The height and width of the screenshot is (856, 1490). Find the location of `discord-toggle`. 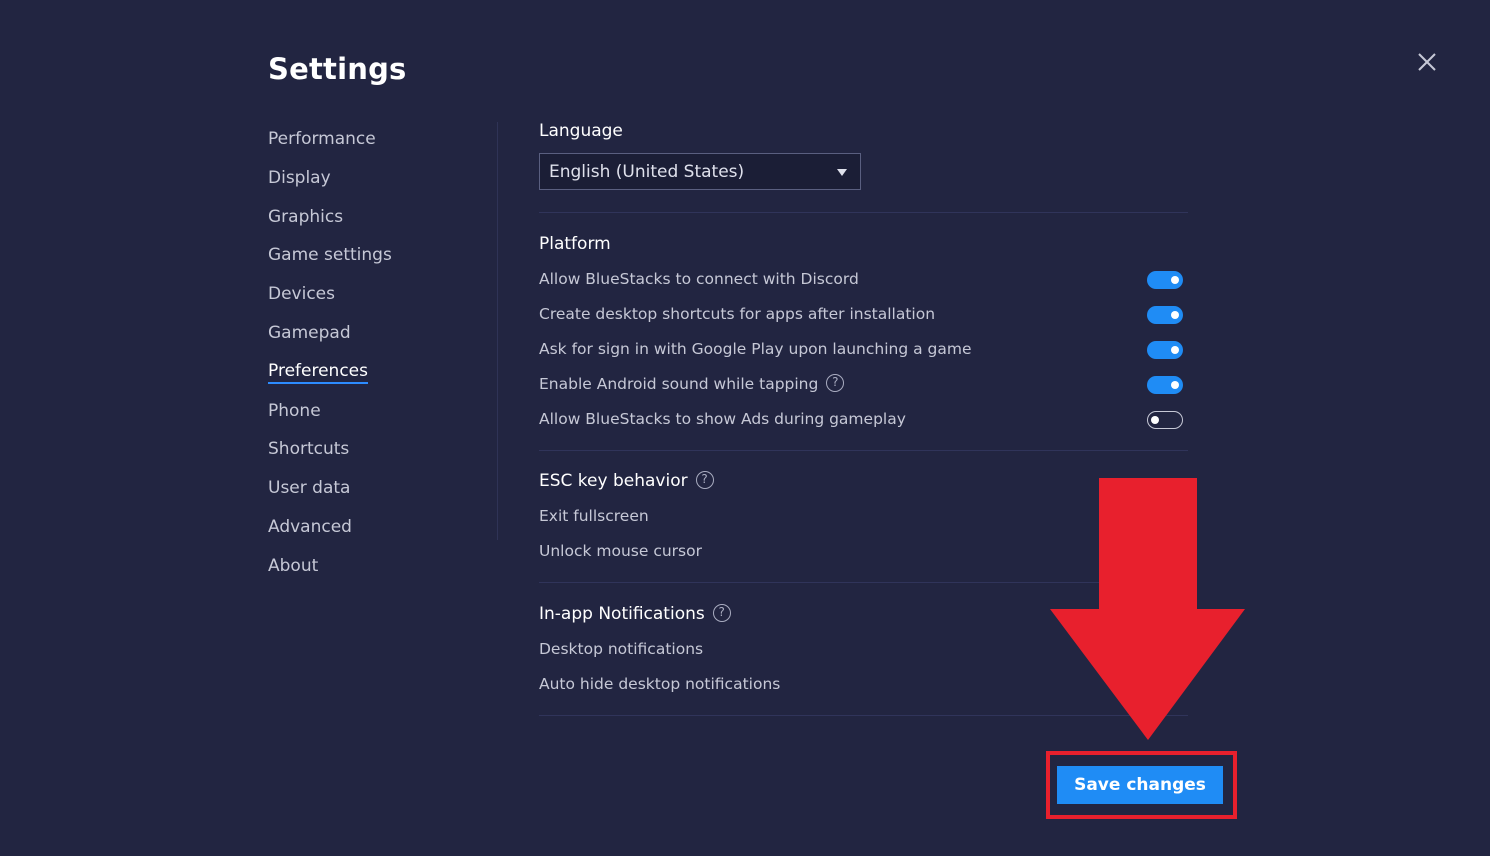

discord-toggle is located at coordinates (1165, 280).